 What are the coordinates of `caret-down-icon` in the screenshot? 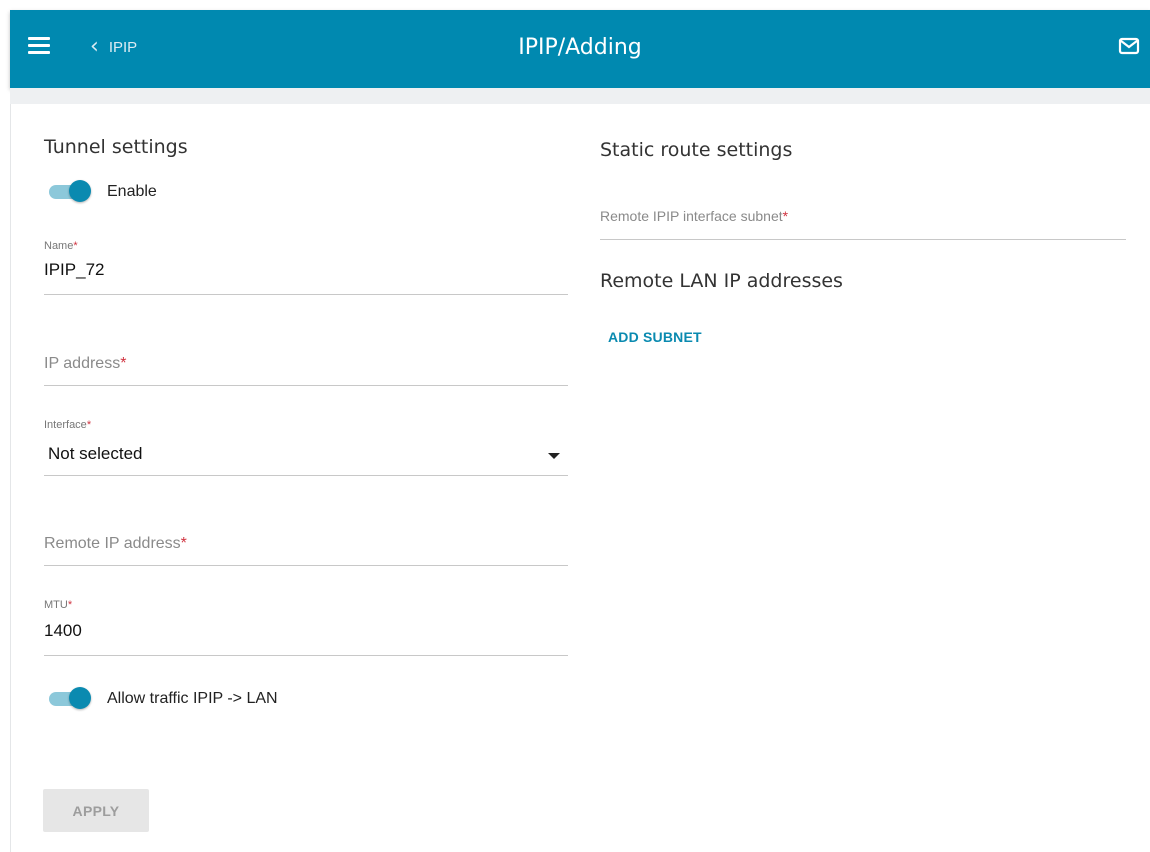 It's located at (554, 456).